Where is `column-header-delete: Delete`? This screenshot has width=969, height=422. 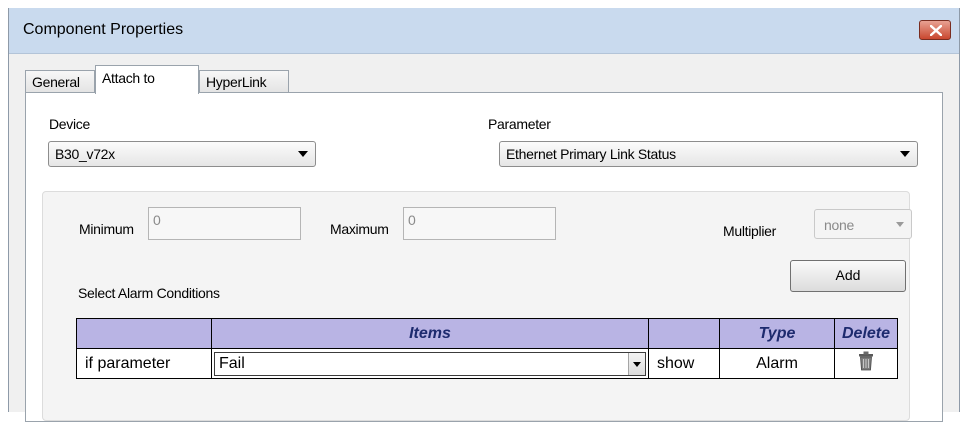
column-header-delete: Delete is located at coordinates (866, 333).